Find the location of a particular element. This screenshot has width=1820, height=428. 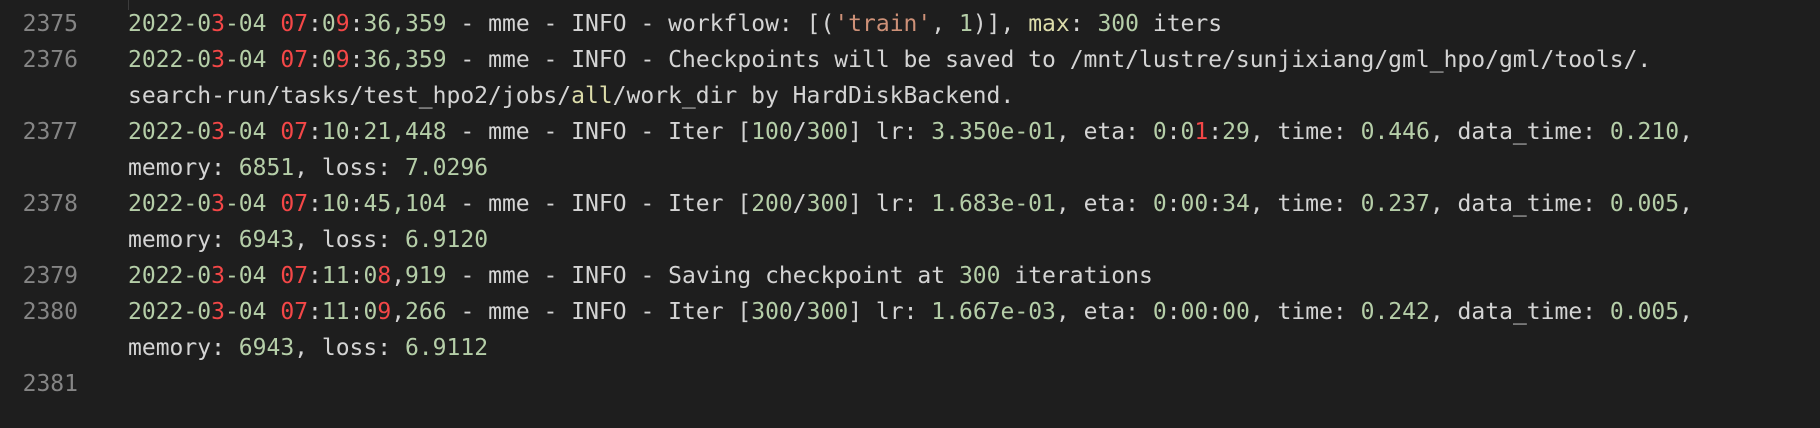

code-token: 0.210 is located at coordinates (1644, 132).